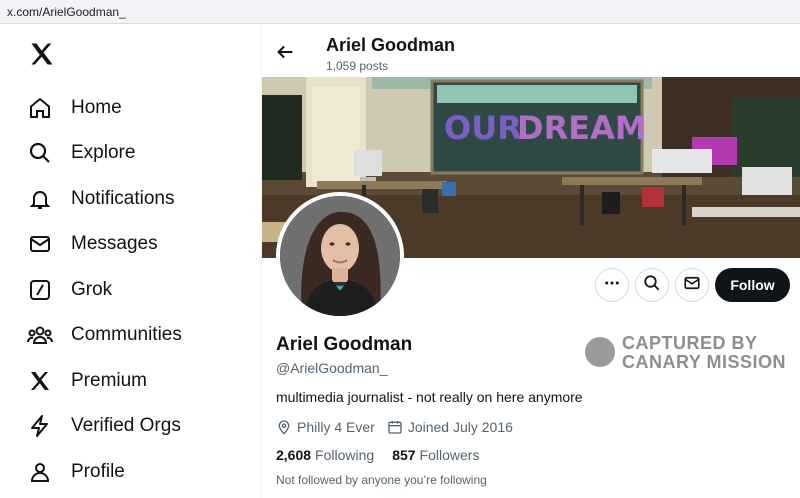  I want to click on sidebar-item-profile: Profile, so click(75, 472).